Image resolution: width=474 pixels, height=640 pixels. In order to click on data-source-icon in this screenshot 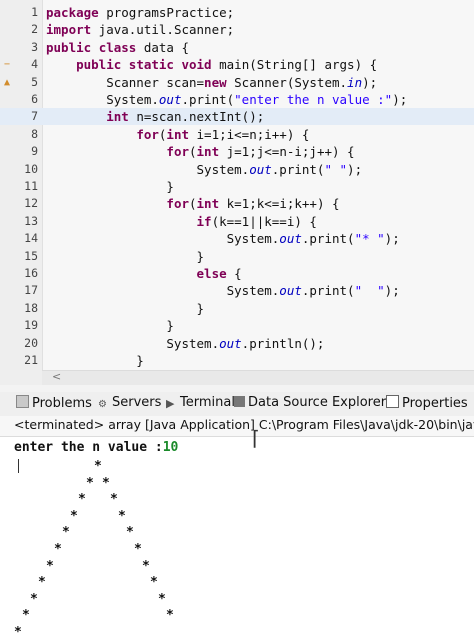, I will do `click(239, 401)`.